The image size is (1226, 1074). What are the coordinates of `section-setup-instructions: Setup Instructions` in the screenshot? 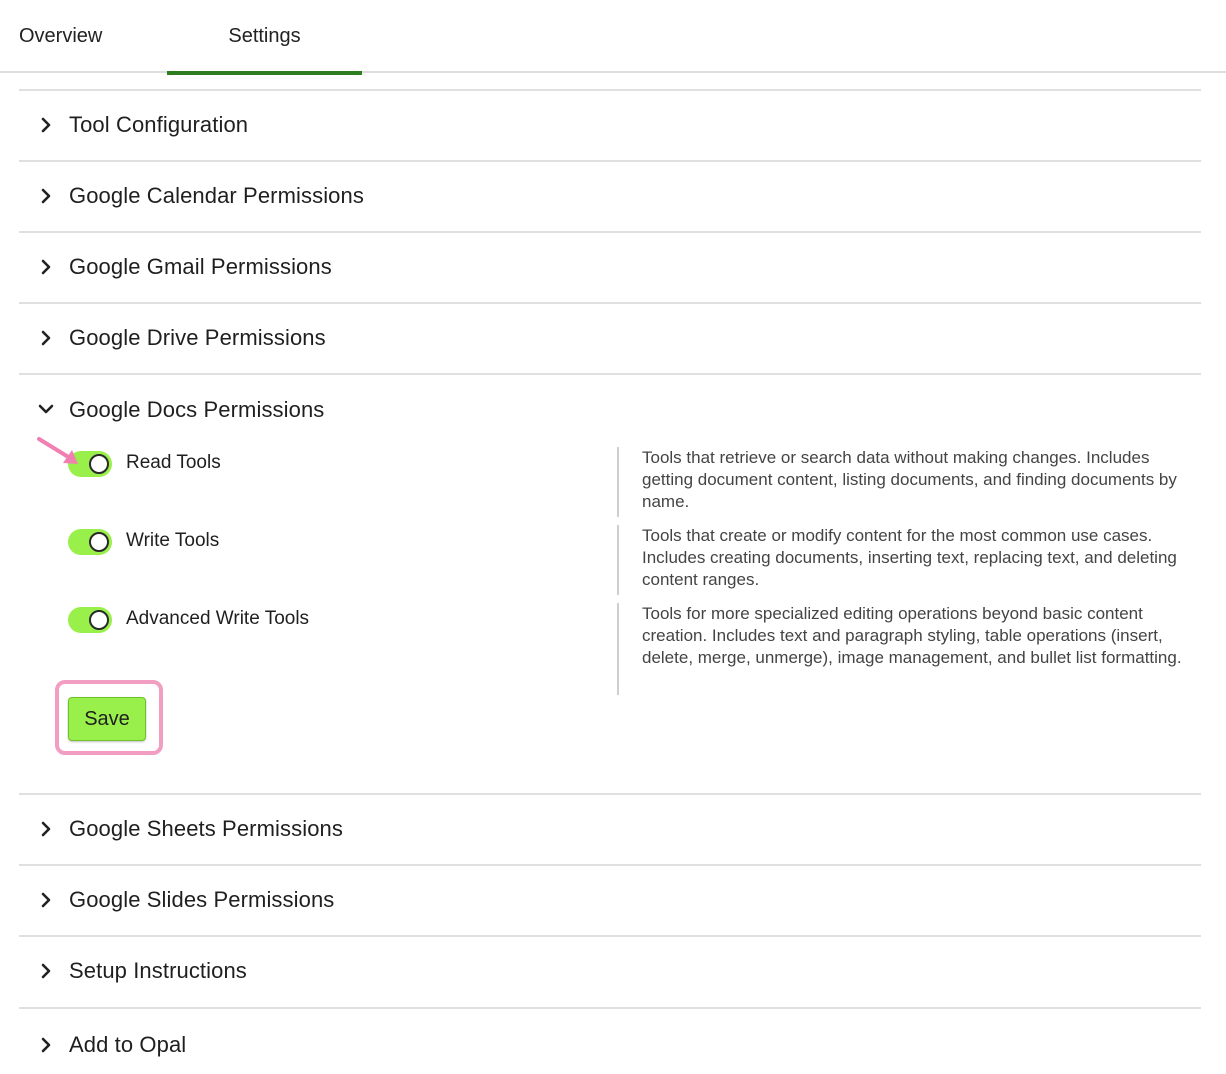 It's located at (610, 972).